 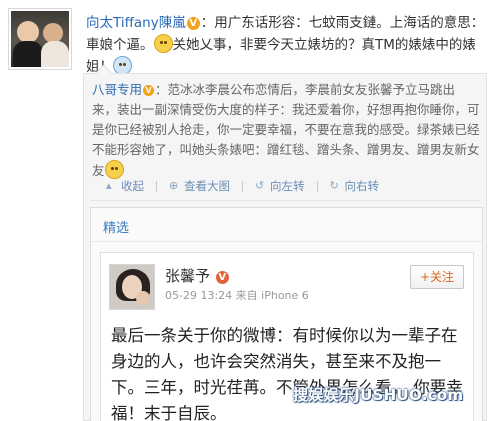 I want to click on rotate-right-icon: ↻, so click(x=334, y=185).